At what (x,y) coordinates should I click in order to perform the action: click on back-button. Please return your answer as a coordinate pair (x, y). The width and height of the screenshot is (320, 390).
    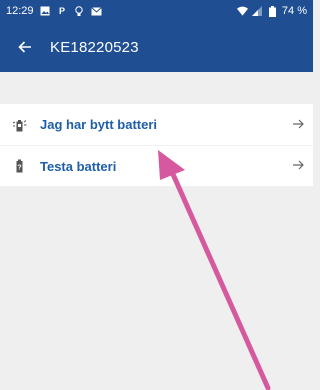
    Looking at the image, I should click on (25, 47).